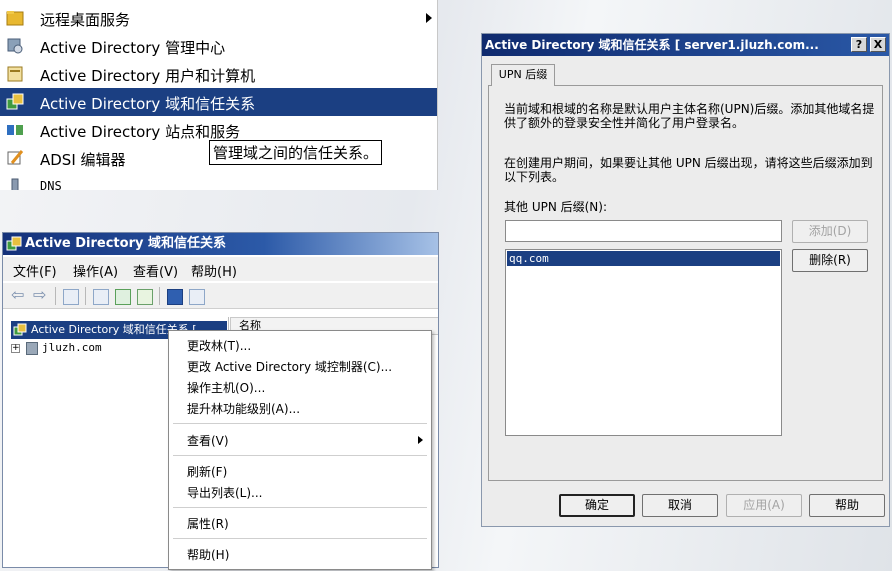 The height and width of the screenshot is (571, 892). What do you see at coordinates (878, 44) in the screenshot?
I see `close-caption-button: X` at bounding box center [878, 44].